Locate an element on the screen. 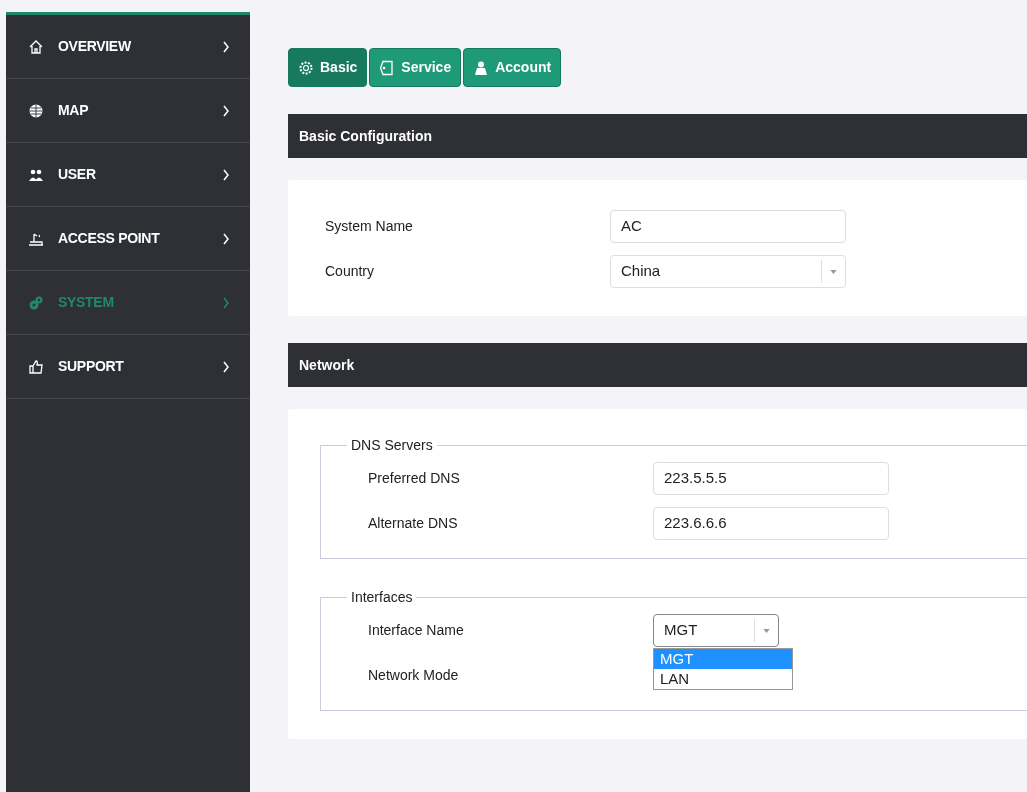  globe-icon is located at coordinates (36, 110).